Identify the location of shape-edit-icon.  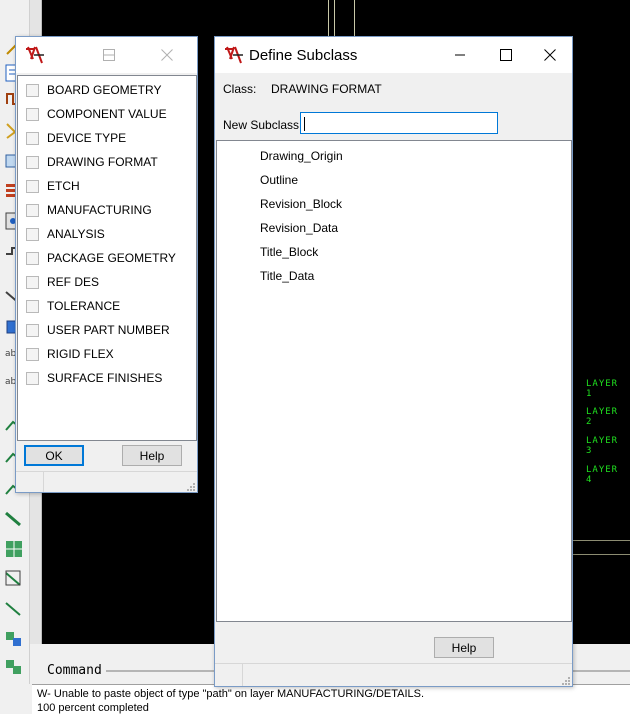
(14, 579).